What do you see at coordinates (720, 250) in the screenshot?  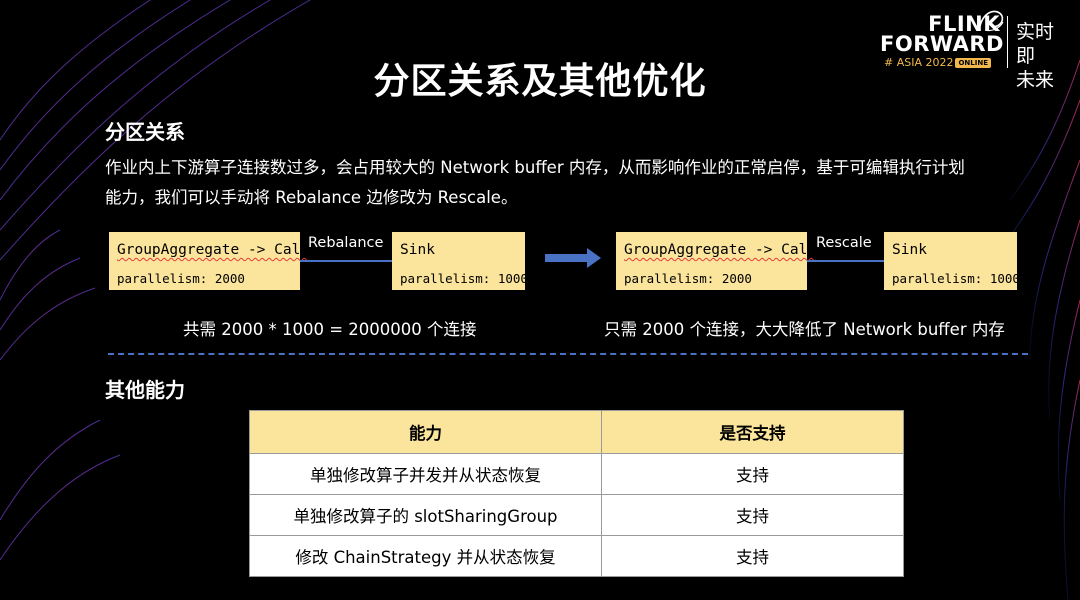 I see `right-source-name: GroupAggregate -> Calc` at bounding box center [720, 250].